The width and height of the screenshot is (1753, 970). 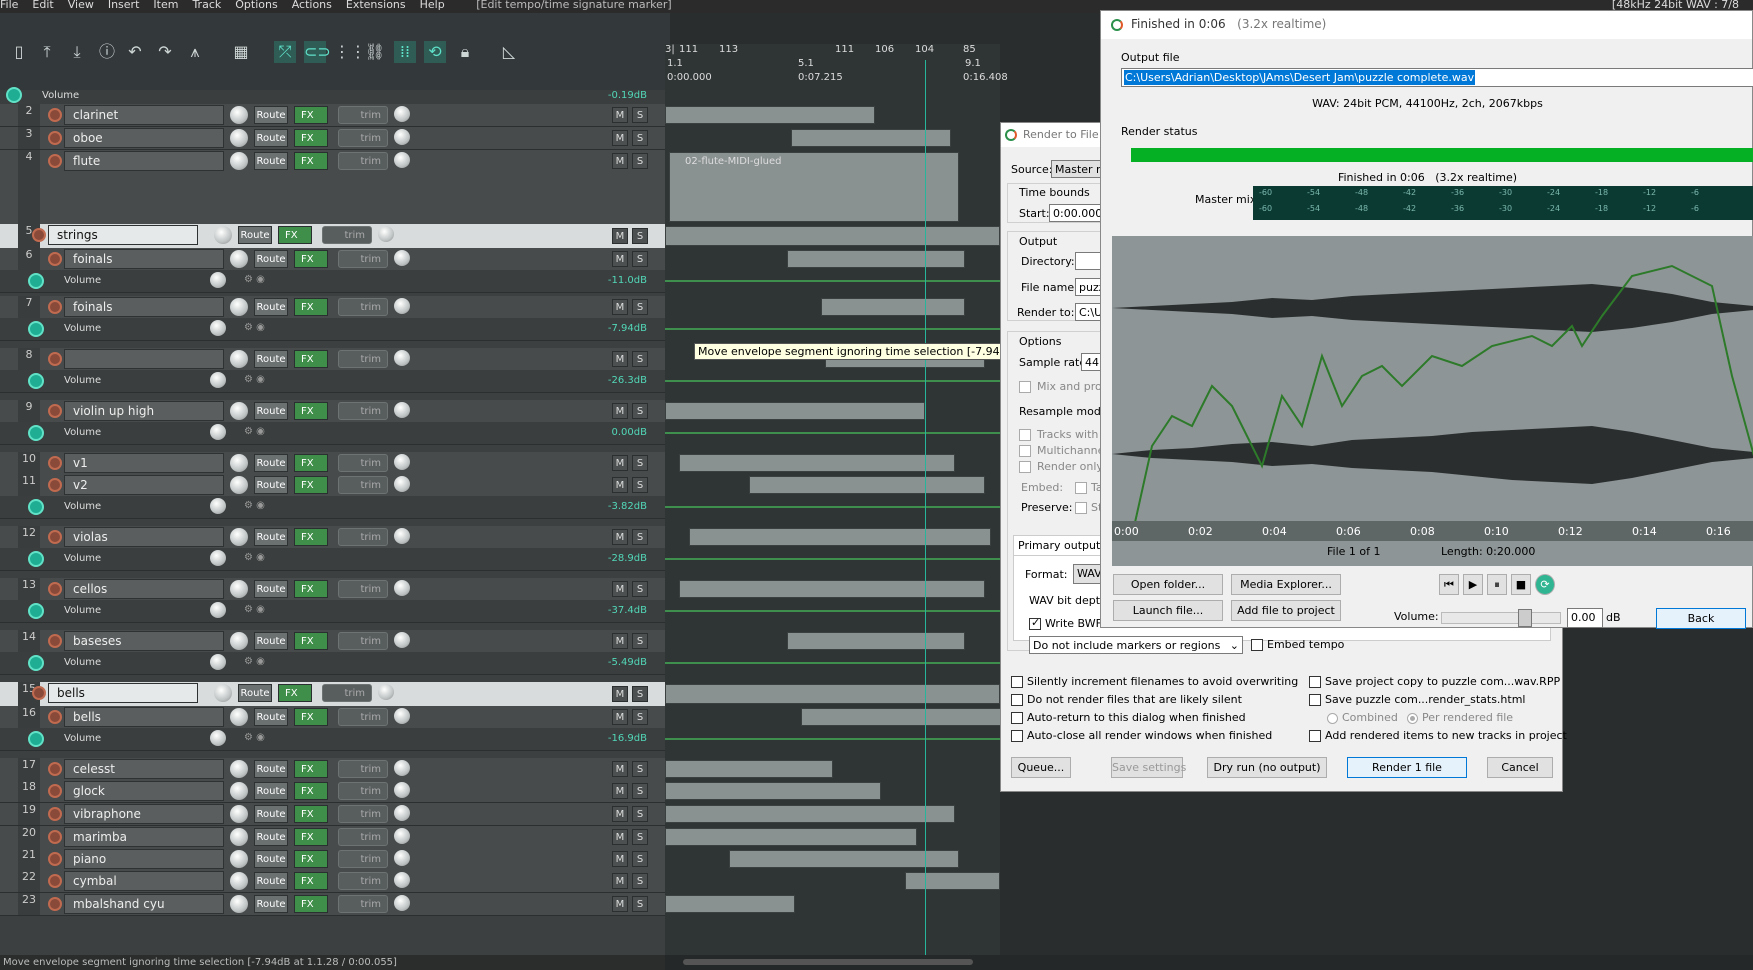 What do you see at coordinates (1017, 700) in the screenshot?
I see `no-silent-checkbox` at bounding box center [1017, 700].